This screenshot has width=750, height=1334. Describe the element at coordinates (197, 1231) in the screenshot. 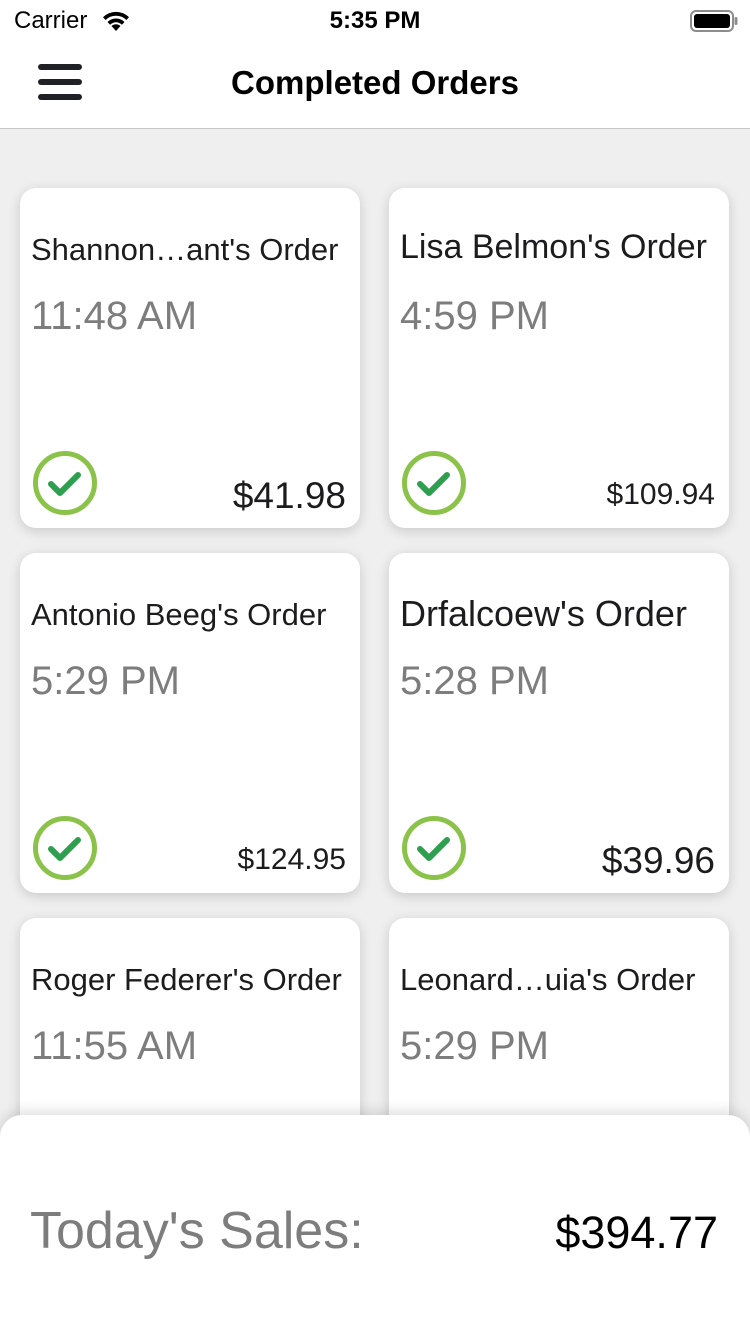

I see `sales-label: Today's Sales:` at that location.